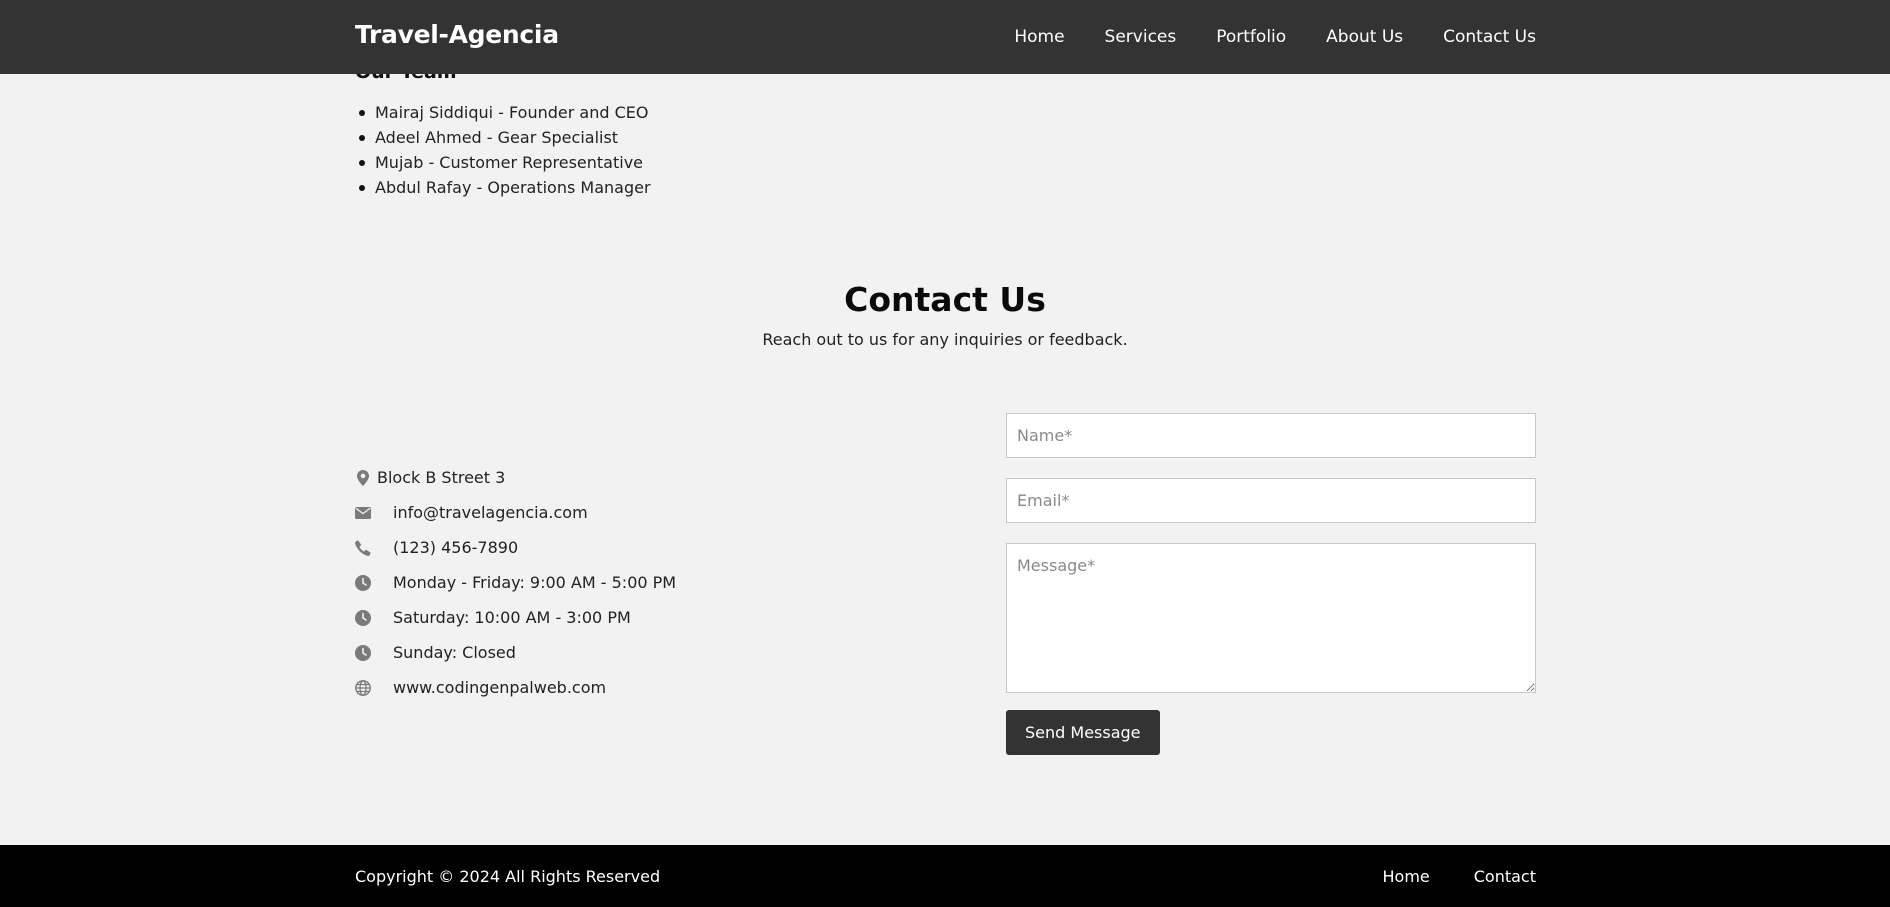 The image size is (1890, 907). I want to click on nav-services-link: Services, so click(1141, 37).